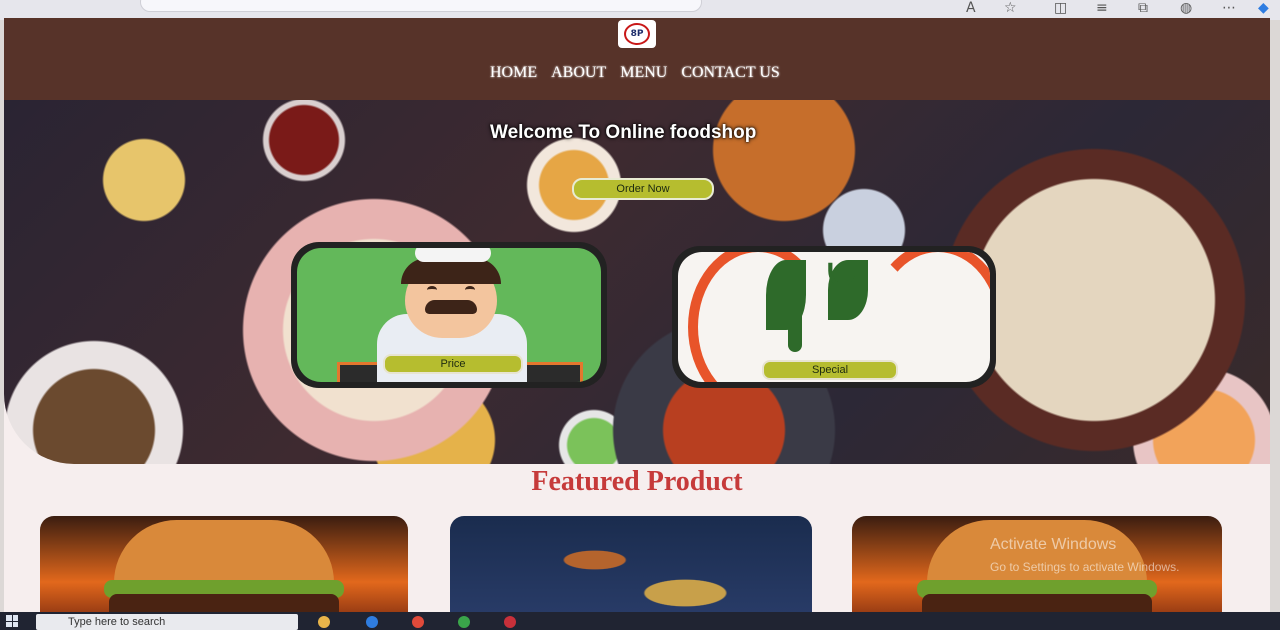 Image resolution: width=1280 pixels, height=630 pixels. What do you see at coordinates (1053, 544) in the screenshot?
I see `watermark-title: Activate Windows` at bounding box center [1053, 544].